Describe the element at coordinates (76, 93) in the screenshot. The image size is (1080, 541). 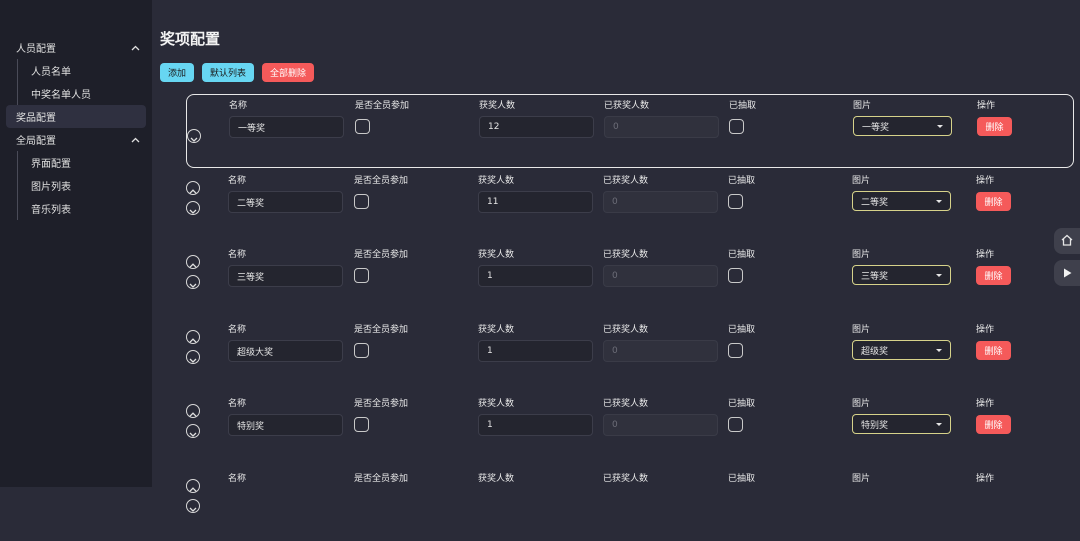
I see `sidebar-item-winner-list: 中奖名单人员` at that location.